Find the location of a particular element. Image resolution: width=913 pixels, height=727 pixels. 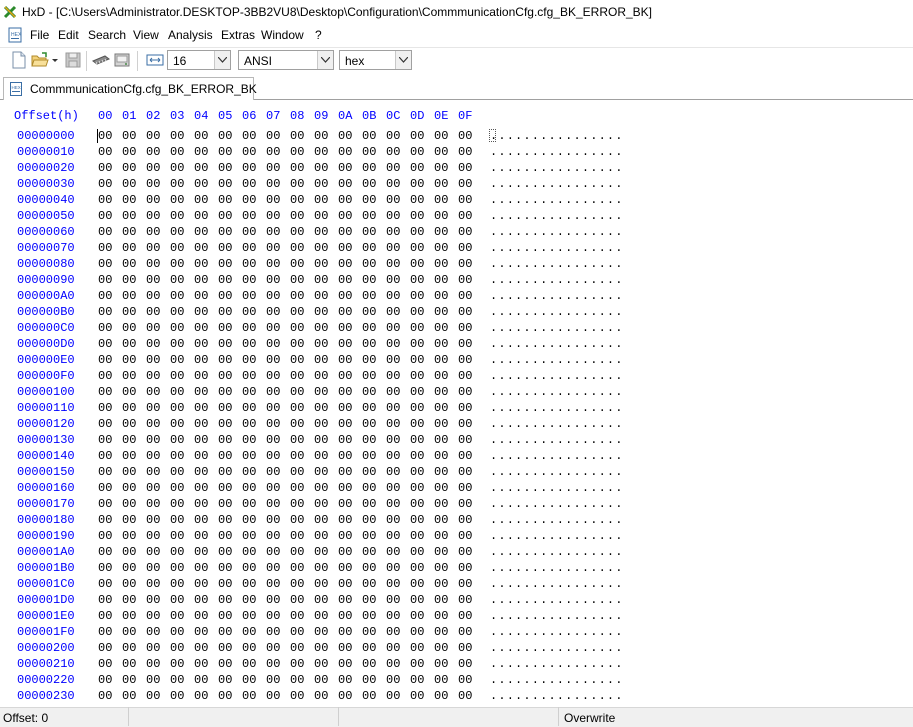

menu-window: Window is located at coordinates (282, 35).